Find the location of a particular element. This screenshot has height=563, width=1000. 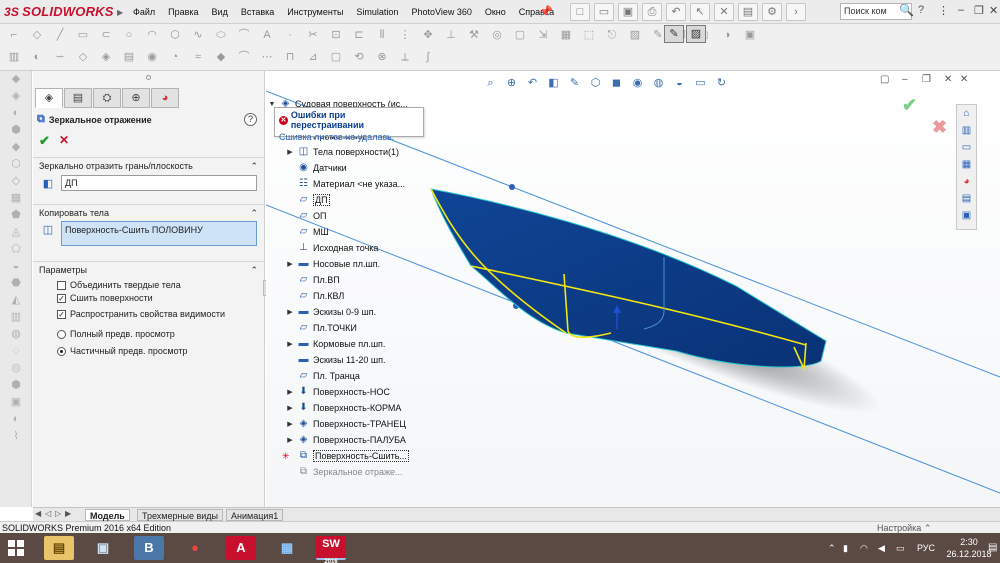

sketch-ink-toggle-icon: ▨ is located at coordinates (696, 34).